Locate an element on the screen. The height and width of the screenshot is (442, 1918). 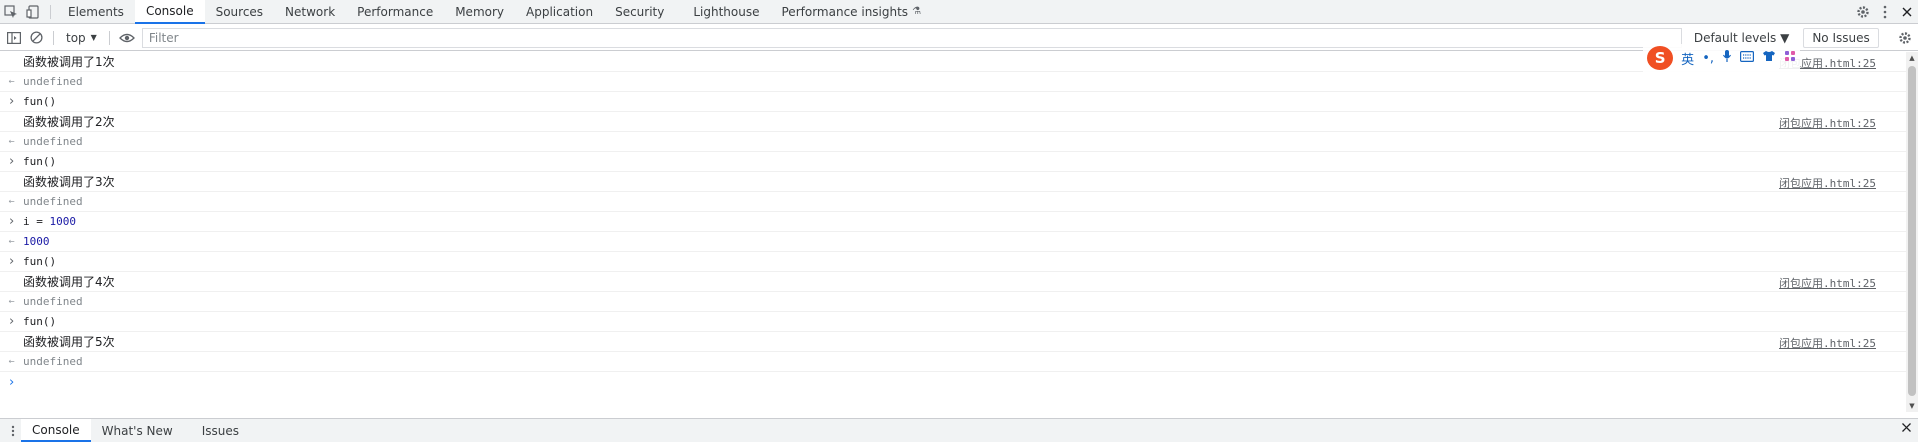
console-settings-gear-icon is located at coordinates (1905, 38).